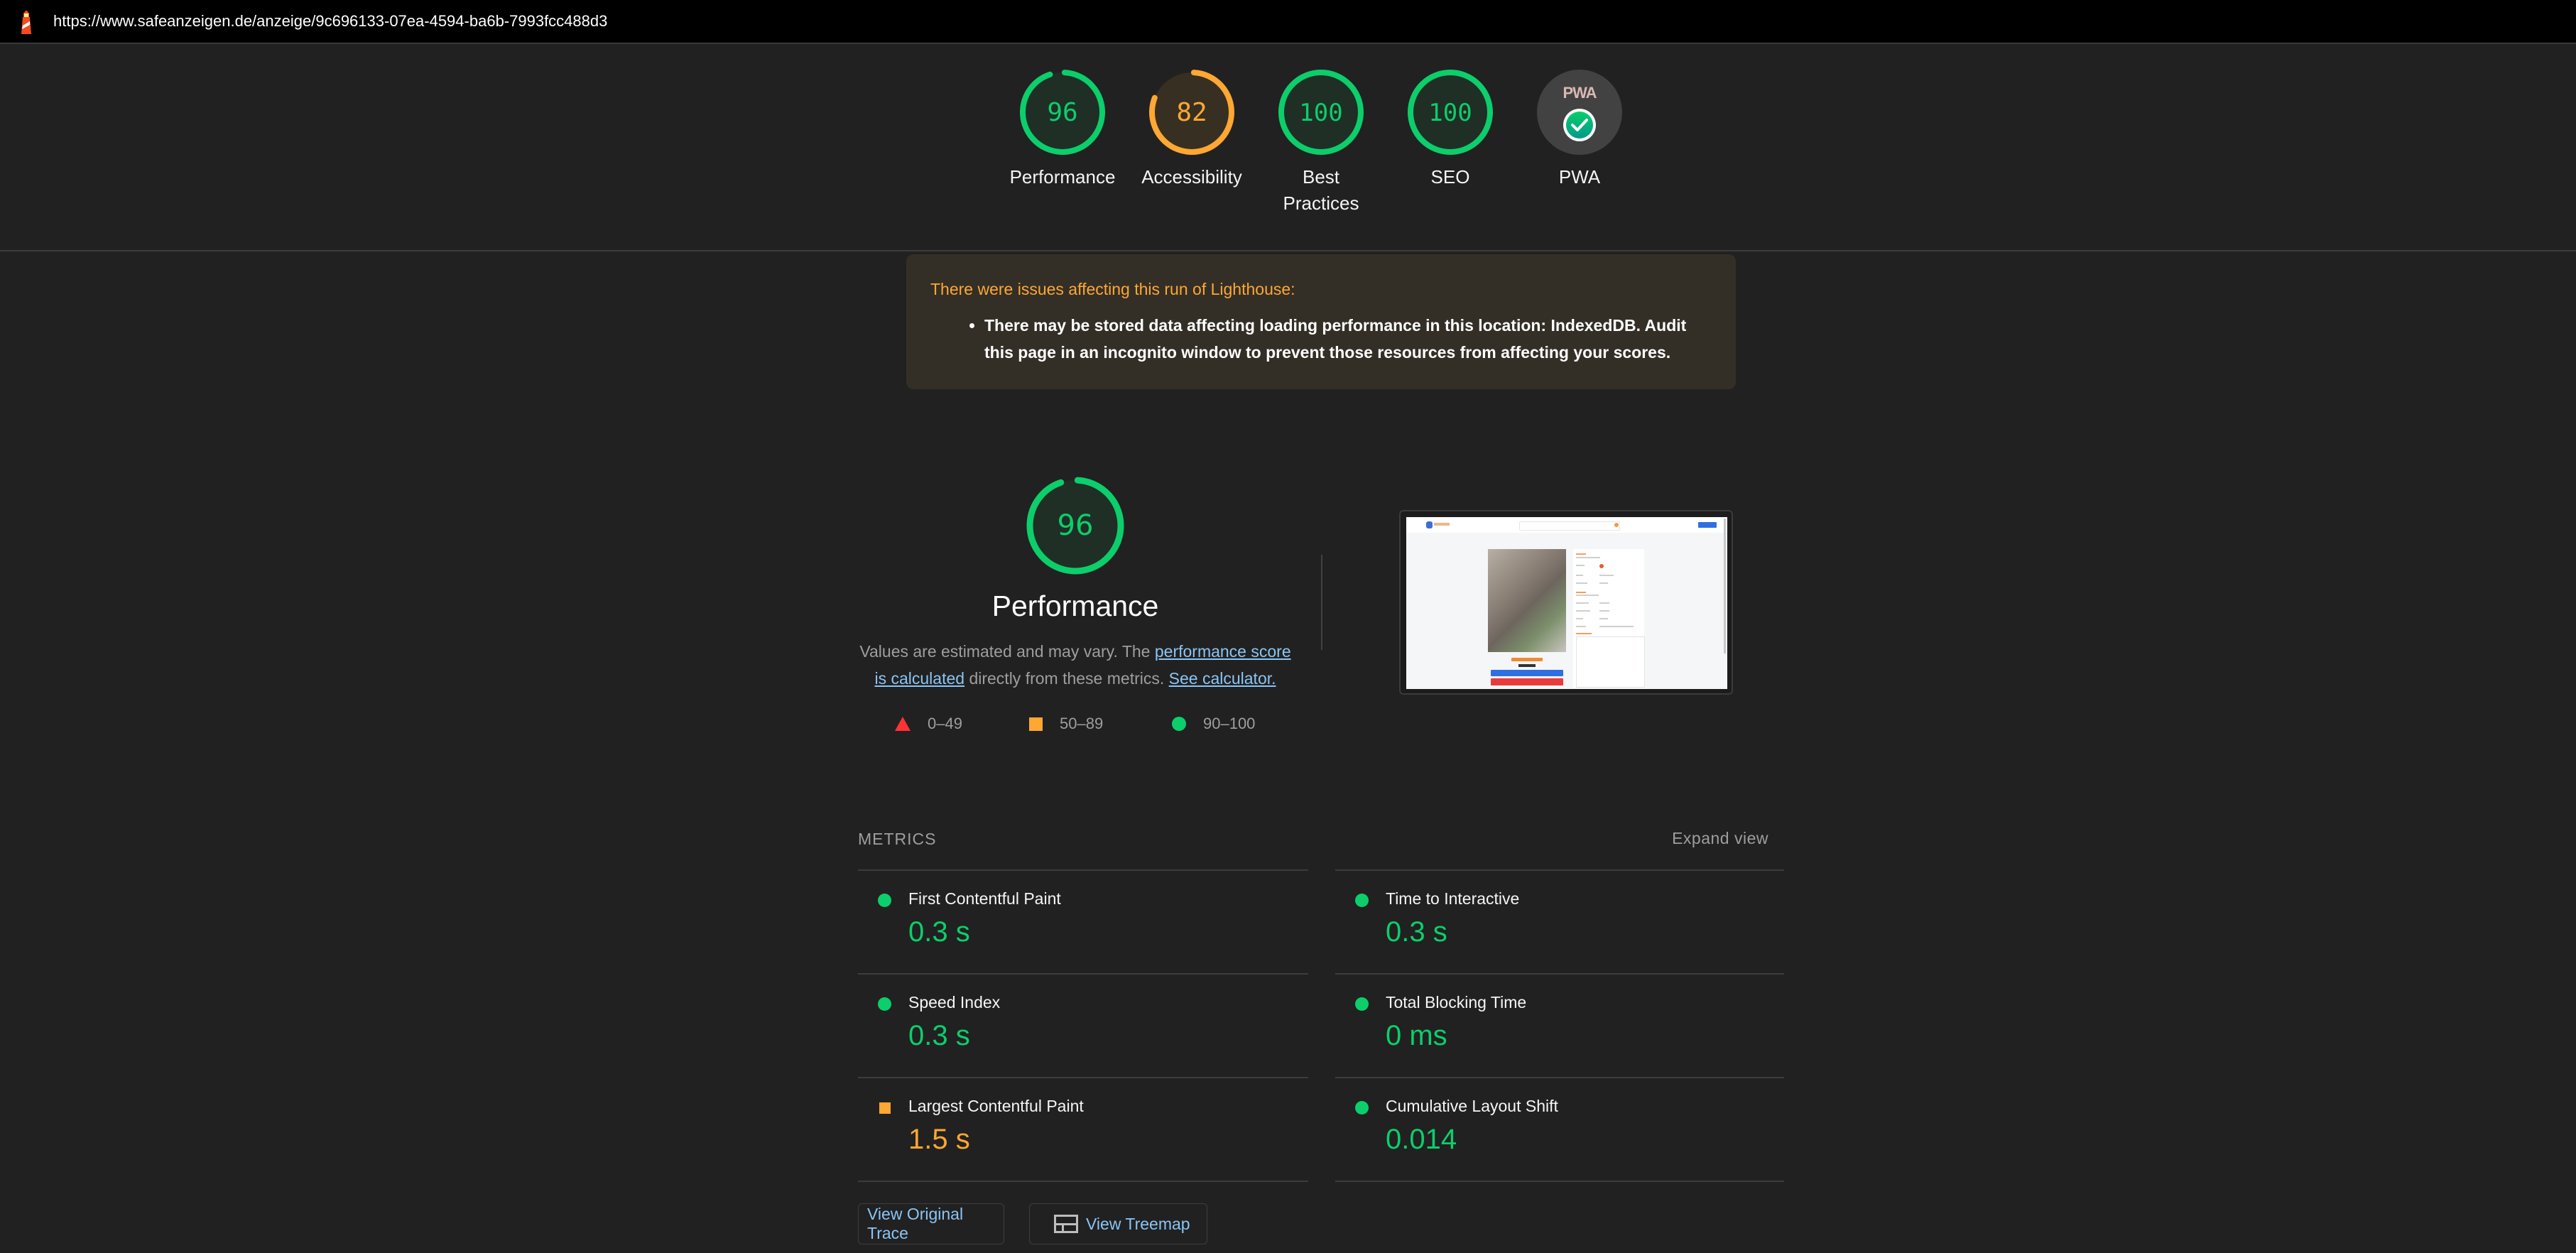 The height and width of the screenshot is (1253, 2576). What do you see at coordinates (1083, 1130) in the screenshot?
I see `metric-largest-contentful-paint: Largest Contentful Paint 1.5 s` at bounding box center [1083, 1130].